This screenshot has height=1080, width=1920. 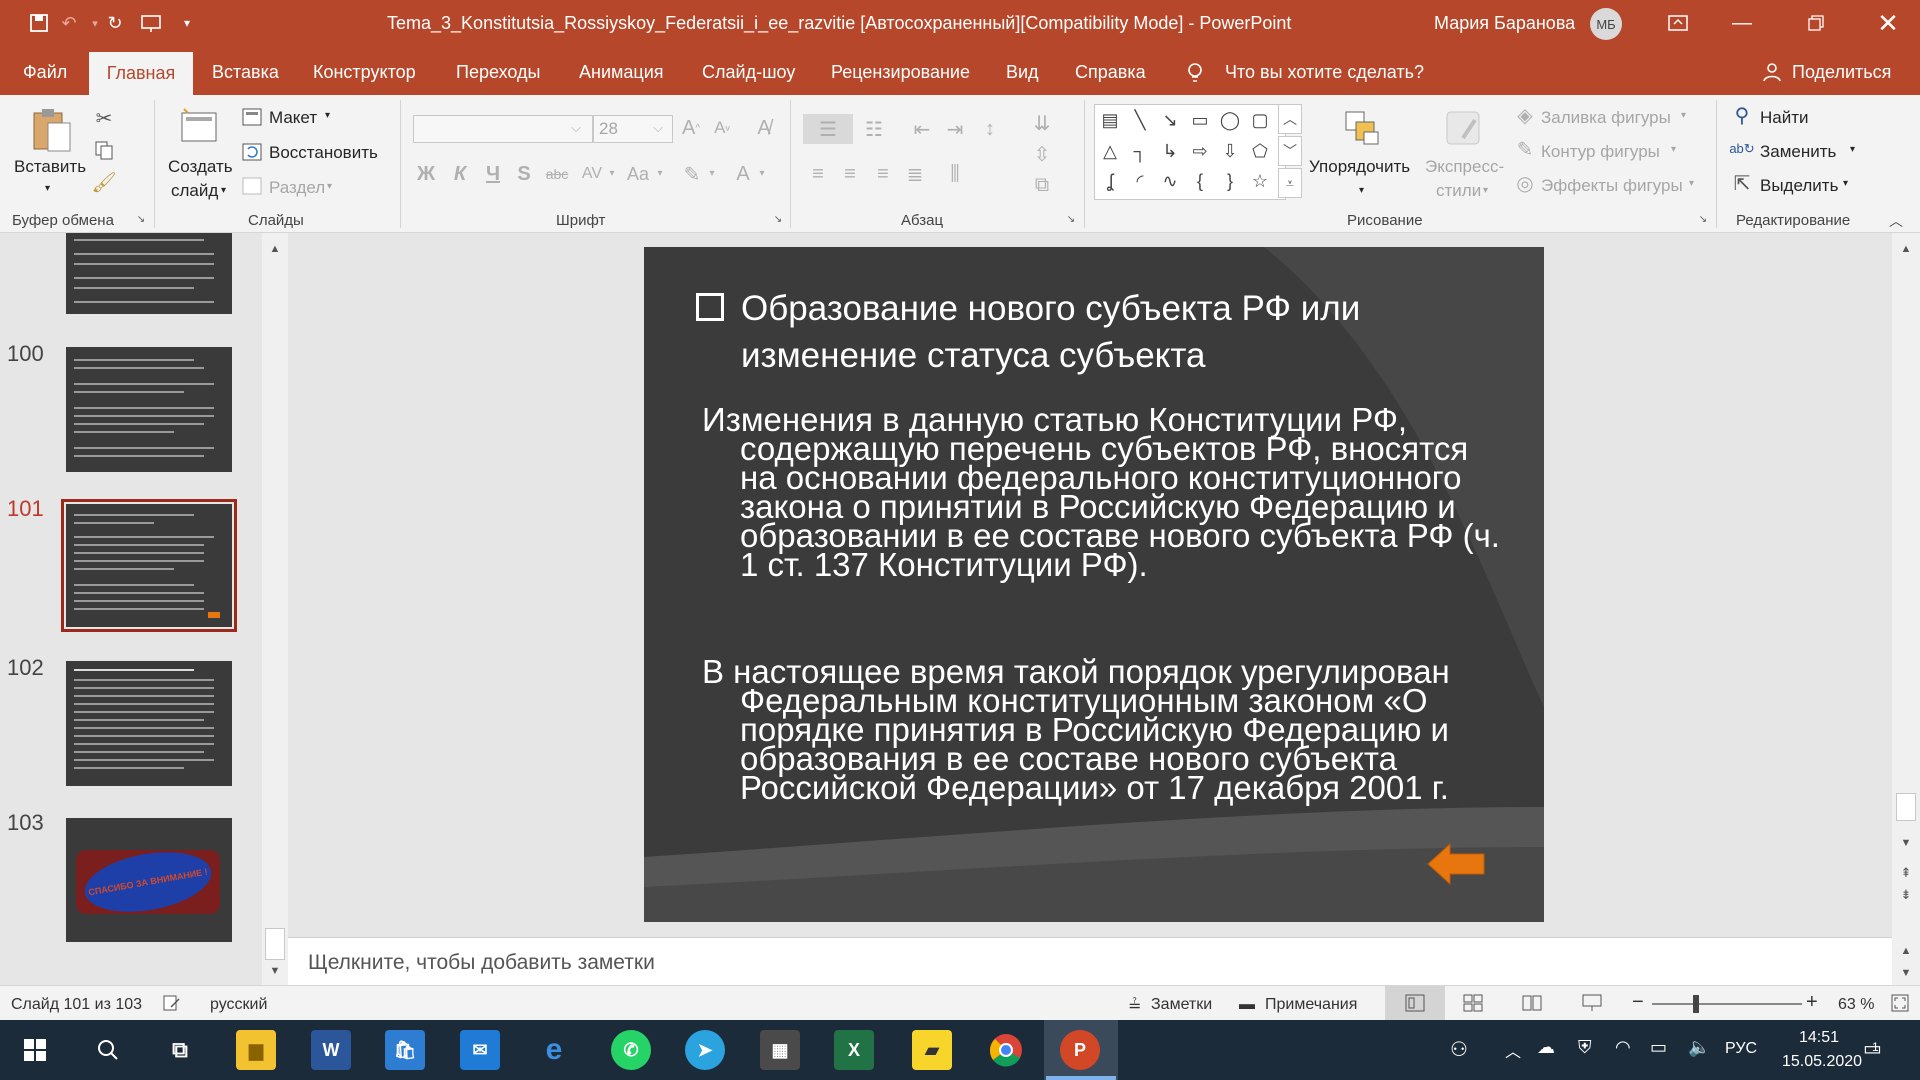 What do you see at coordinates (223, 190) in the screenshot?
I see `new-slide-dropdown-icon: ▾` at bounding box center [223, 190].